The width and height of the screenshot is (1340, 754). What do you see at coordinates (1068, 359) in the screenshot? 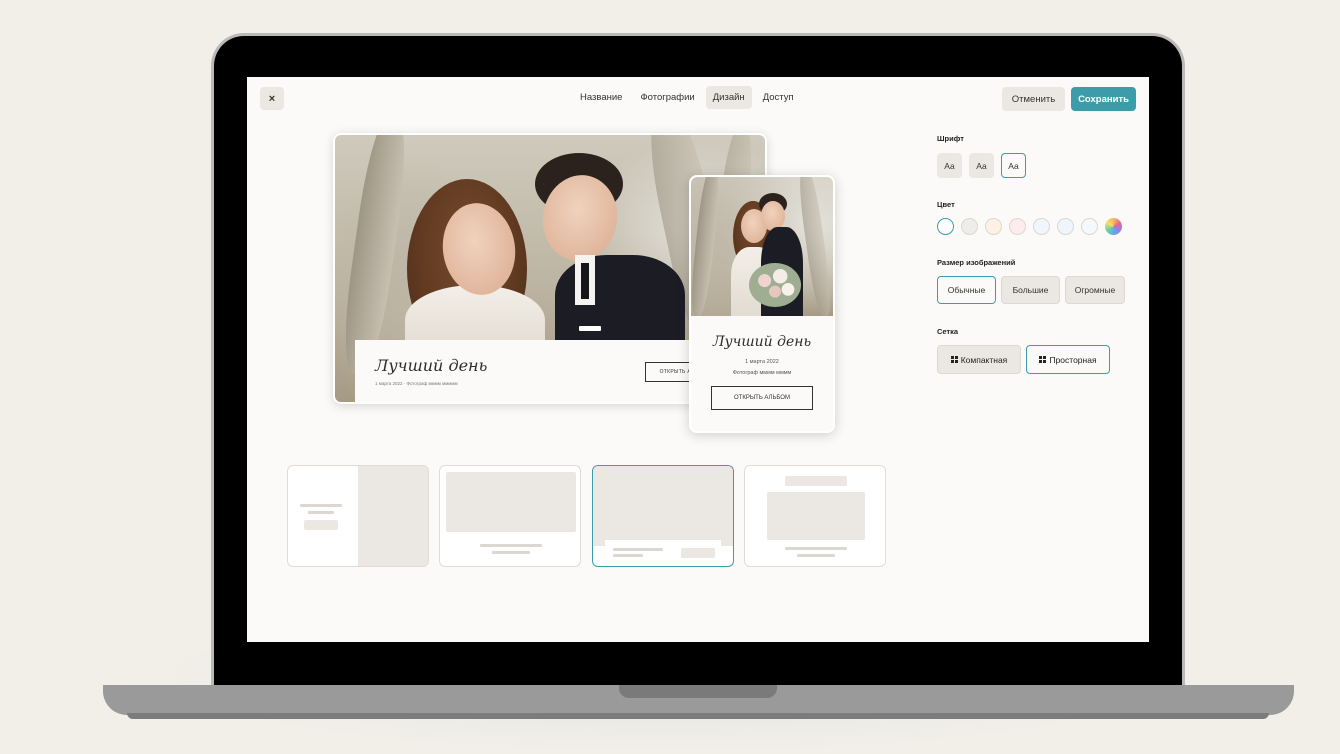
I see `grid-option-spacious: Просторная` at bounding box center [1068, 359].